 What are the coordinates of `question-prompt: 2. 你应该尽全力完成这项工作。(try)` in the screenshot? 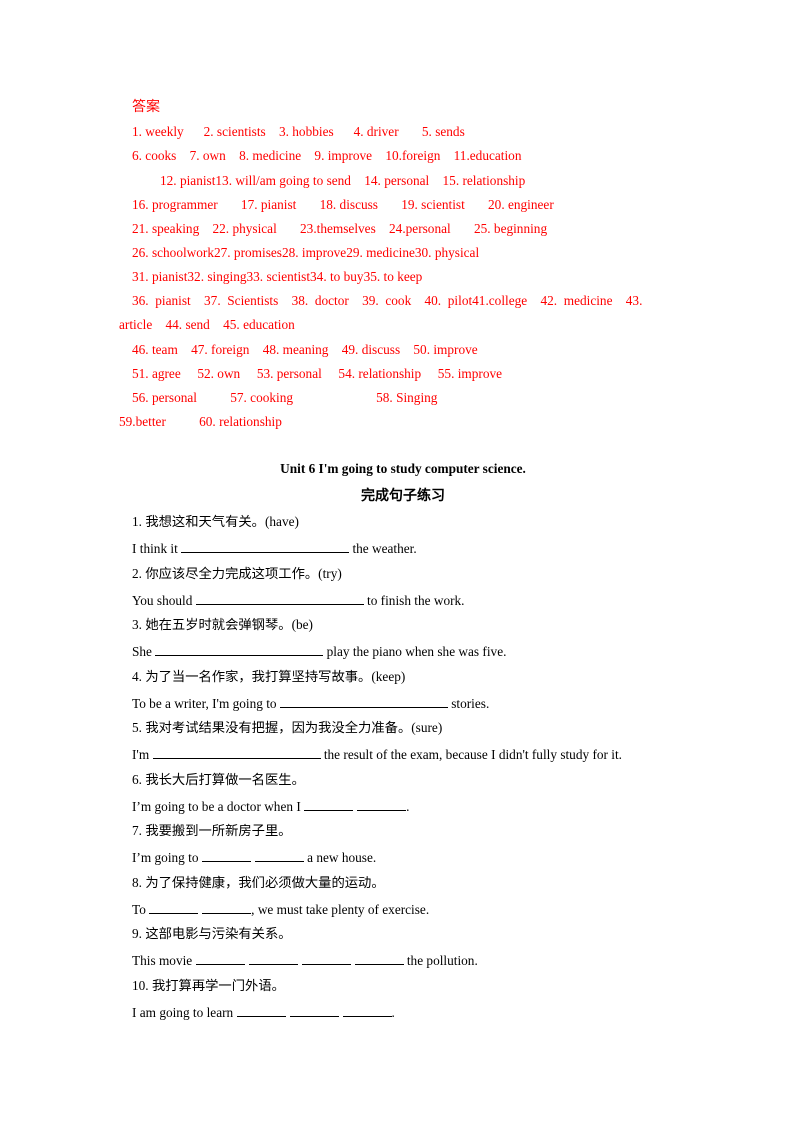 It's located at (237, 574).